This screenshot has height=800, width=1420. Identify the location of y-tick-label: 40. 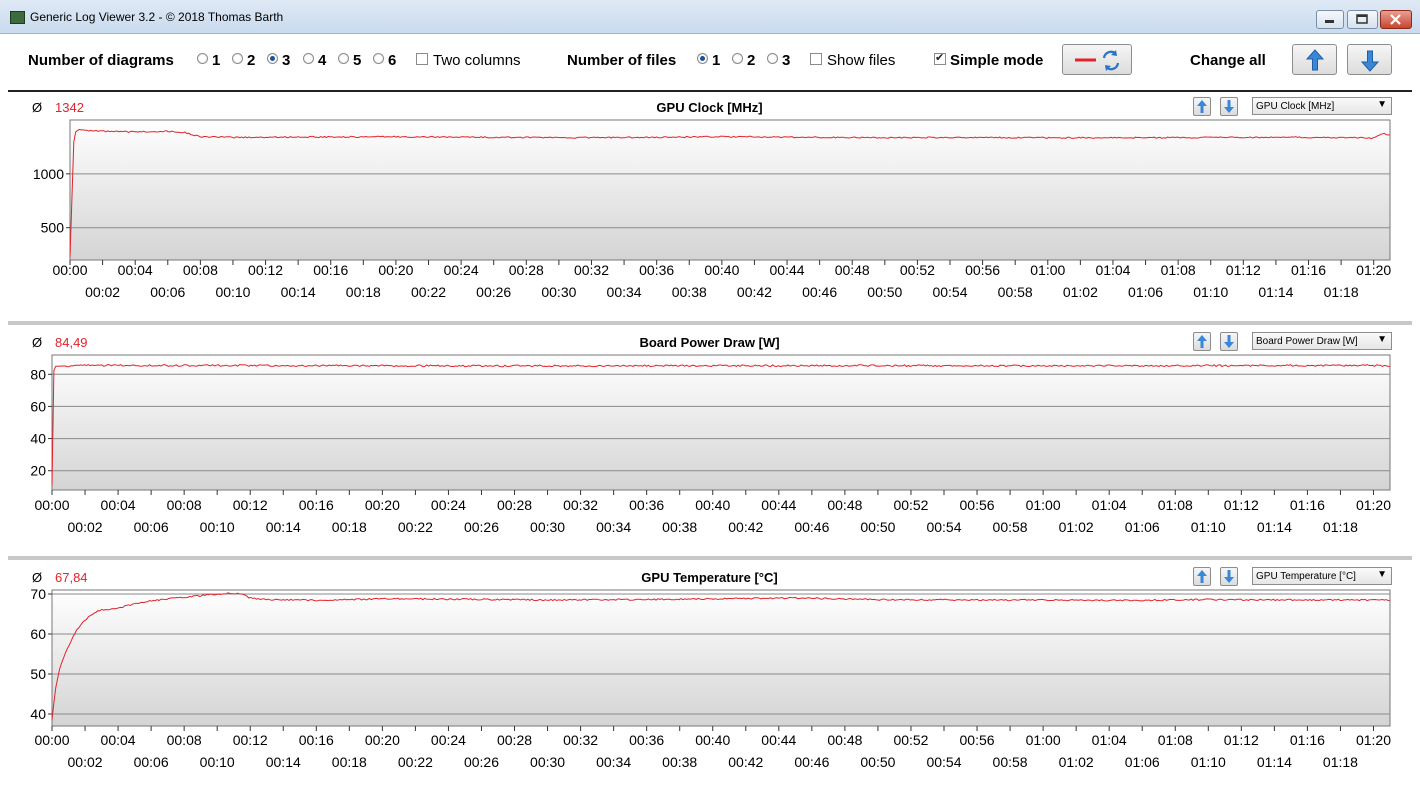
(38, 714).